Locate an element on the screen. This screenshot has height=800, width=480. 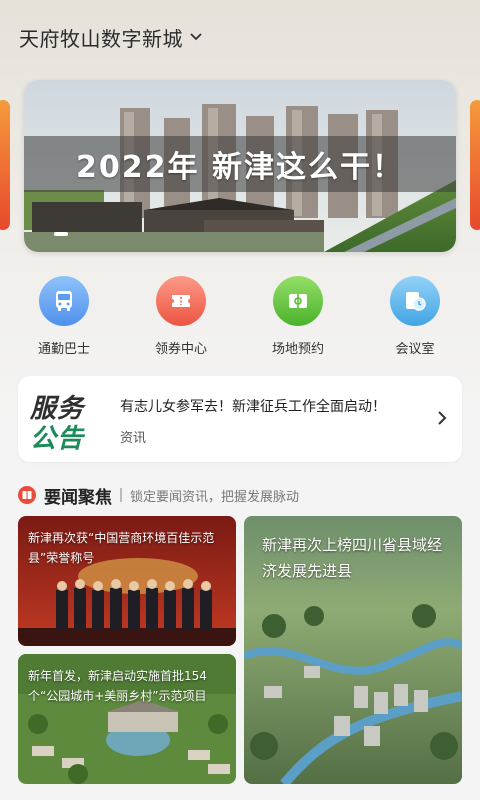
banner-headline: 2022年 新津这么干！ is located at coordinates (240, 167).